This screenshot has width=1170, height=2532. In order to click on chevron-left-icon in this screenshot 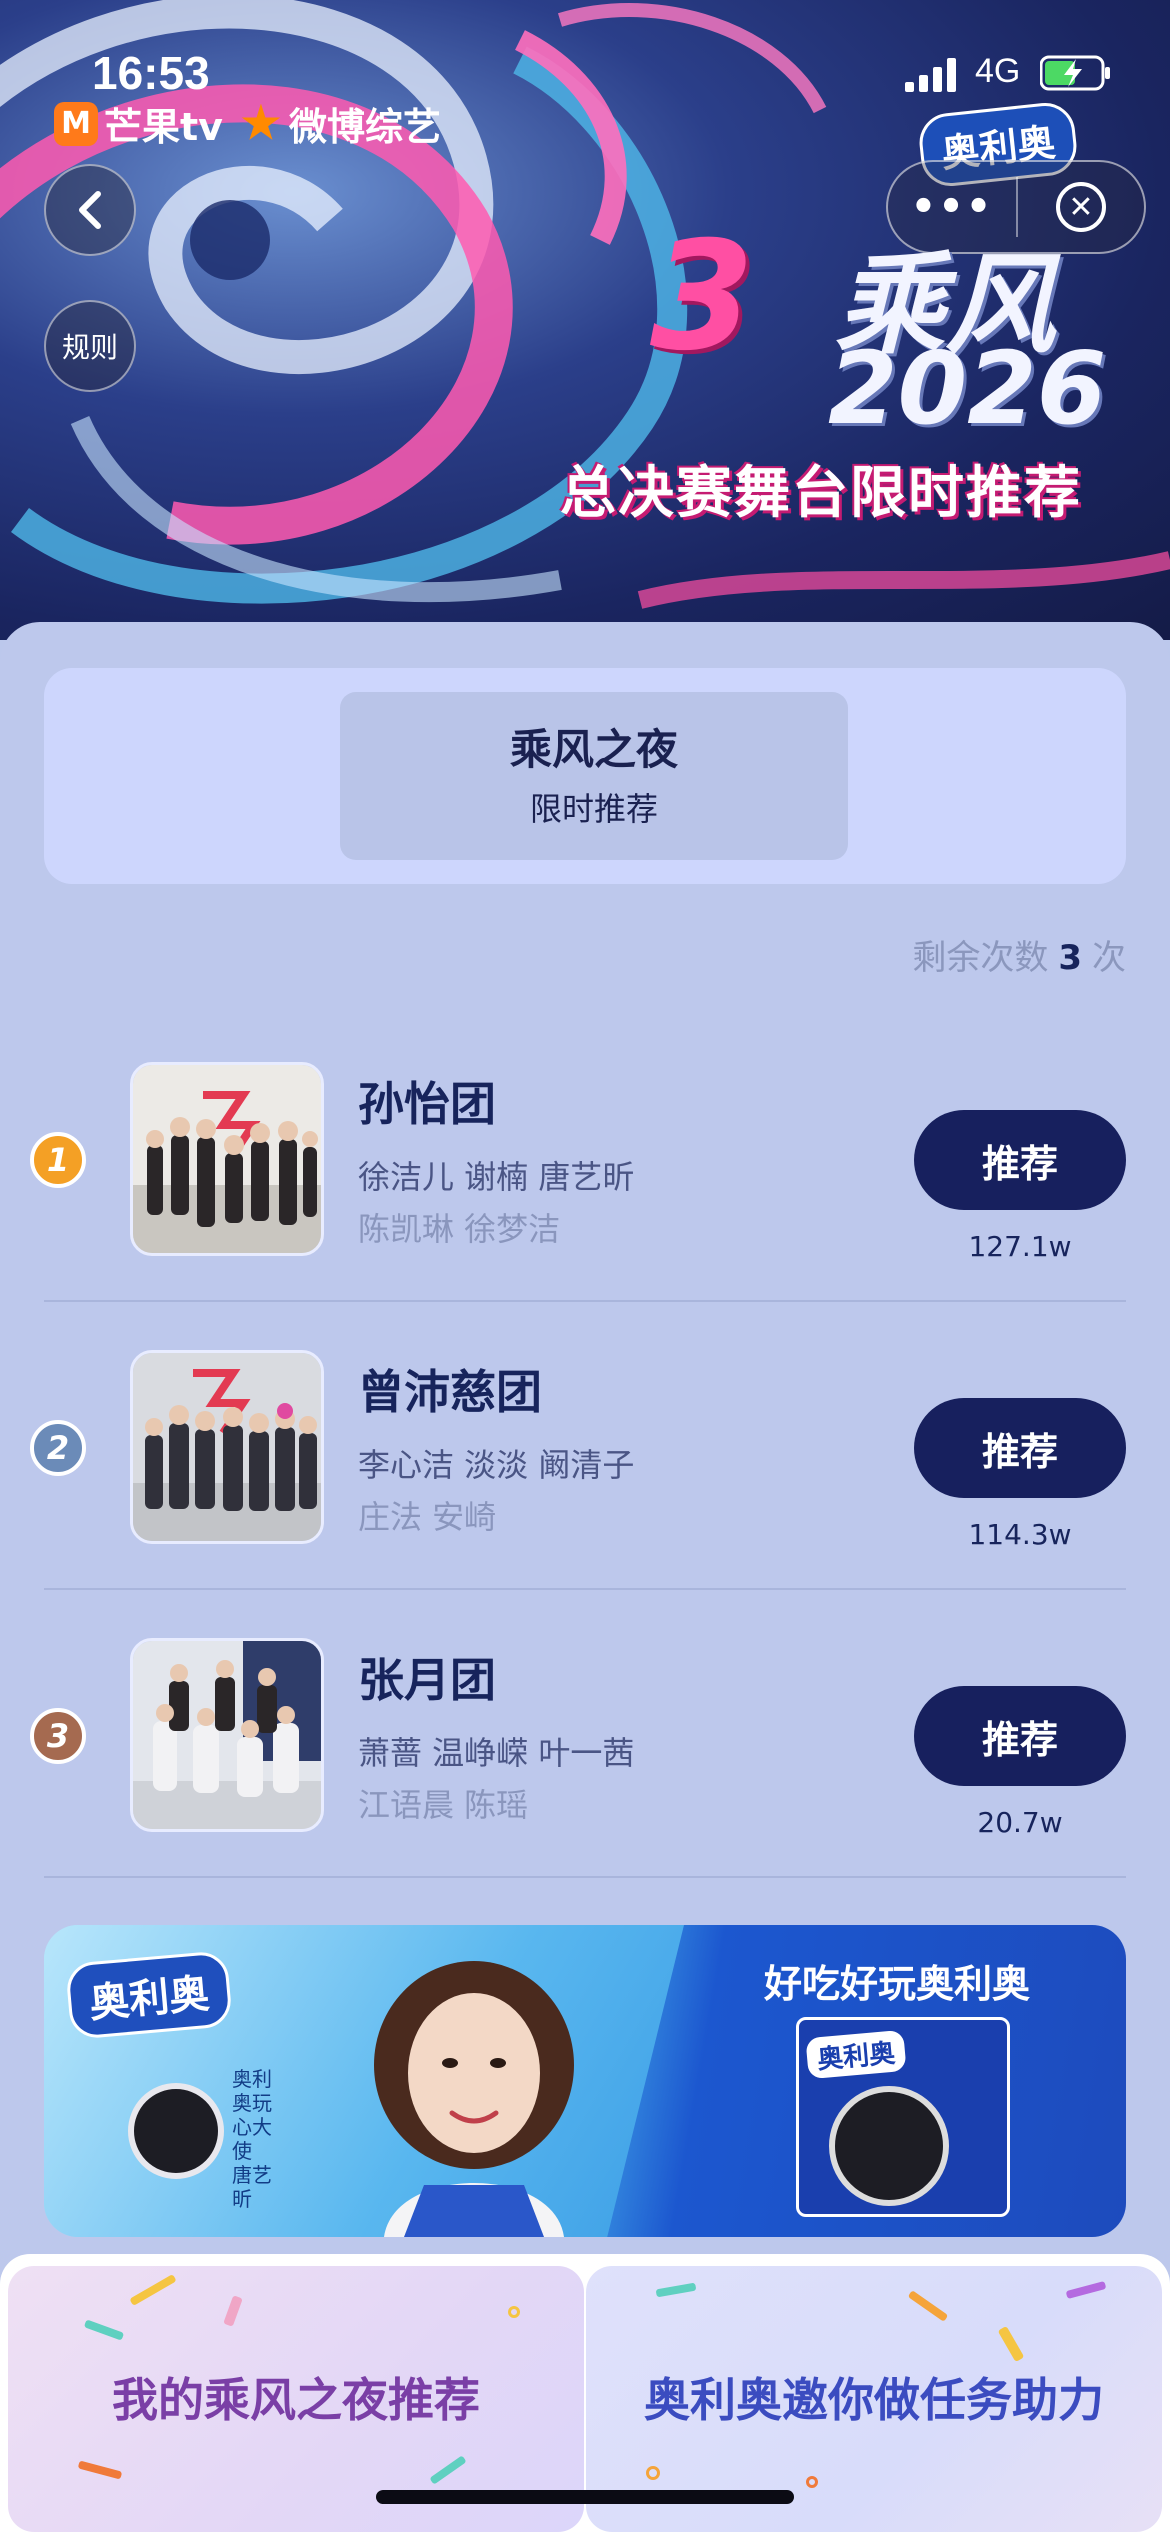, I will do `click(90, 210)`.